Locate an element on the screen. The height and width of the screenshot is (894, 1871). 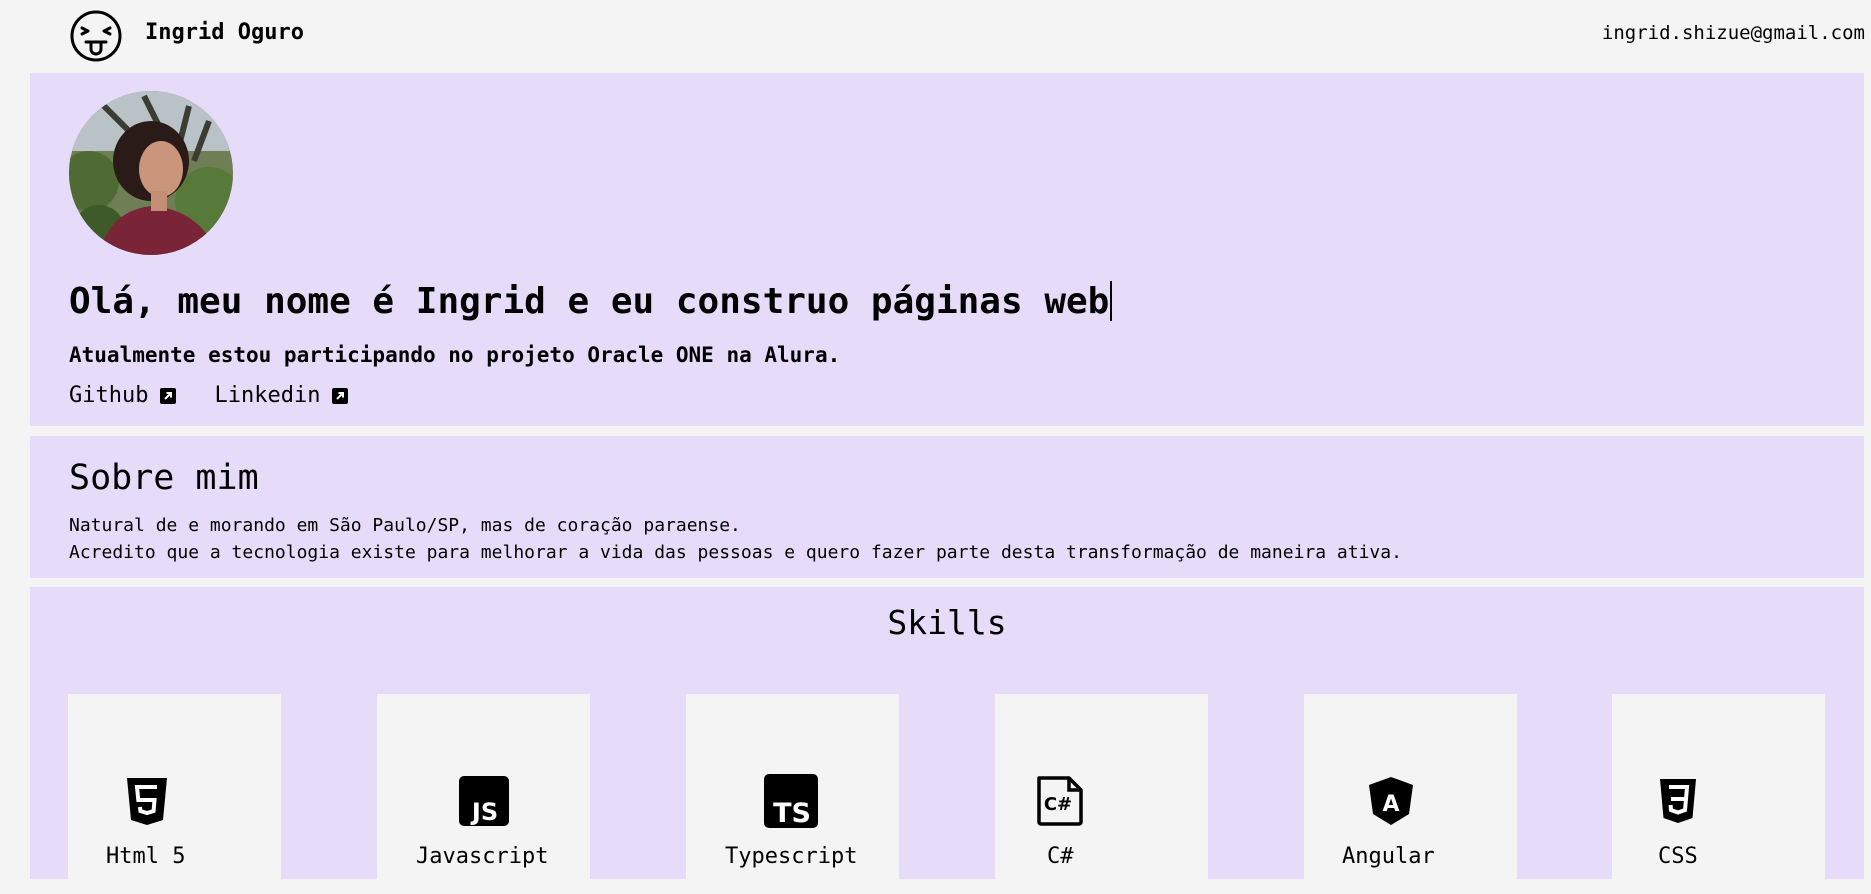
skill-label: Angular is located at coordinates (1388, 856).